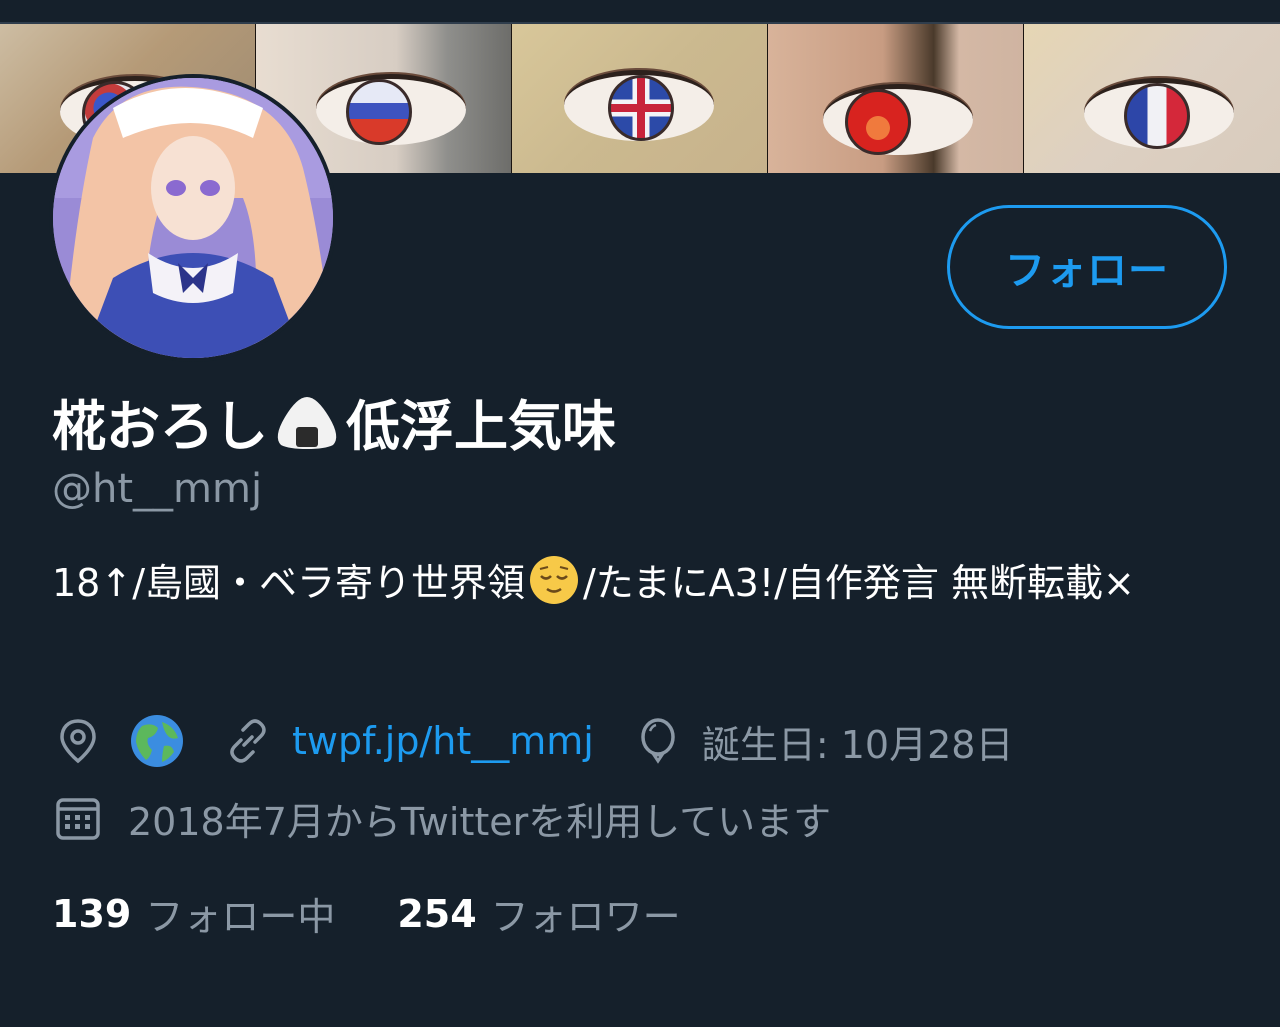 The width and height of the screenshot is (1280, 1027). I want to click on profile-meta-row: twpf.jp/ht__mmj 誕生日: 10月28日, so click(532, 741).